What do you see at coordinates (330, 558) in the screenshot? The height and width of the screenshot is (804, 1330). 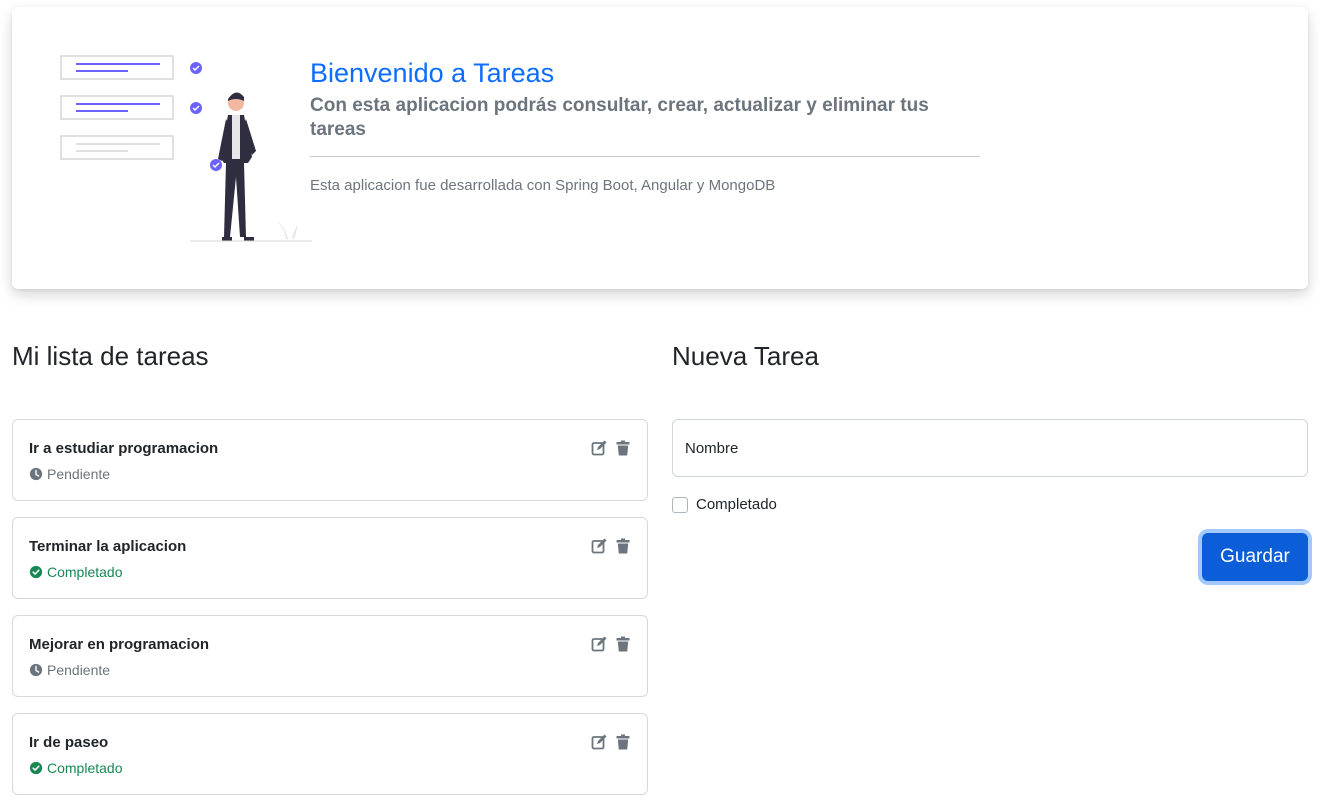 I see `task-card: Terminar la aplicacion Completado` at bounding box center [330, 558].